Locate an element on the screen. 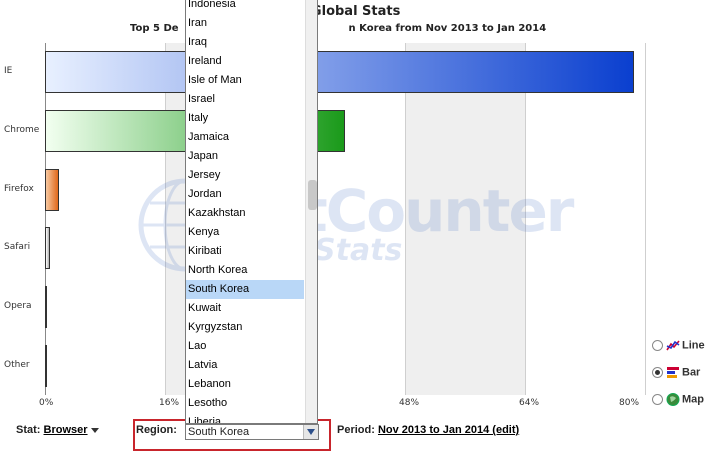  region-option: Lao is located at coordinates (245, 346).